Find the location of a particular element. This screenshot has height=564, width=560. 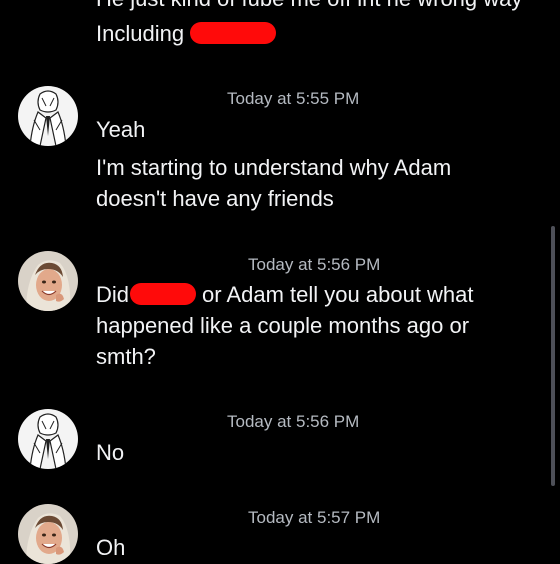

message-text: Oh is located at coordinates (111, 547).